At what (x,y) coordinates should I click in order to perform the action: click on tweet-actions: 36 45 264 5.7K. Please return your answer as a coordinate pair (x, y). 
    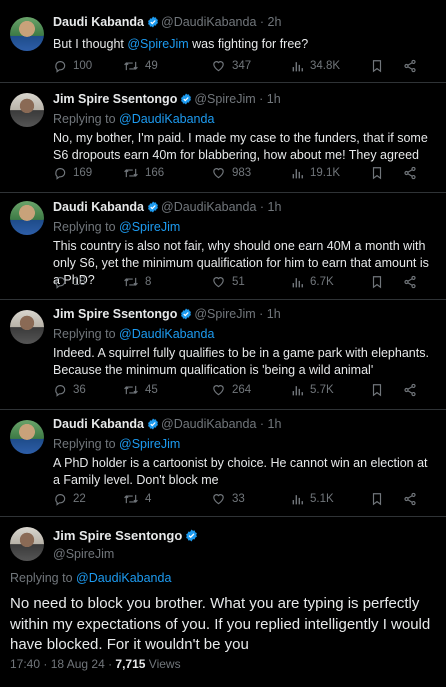
    Looking at the image, I should click on (243, 390).